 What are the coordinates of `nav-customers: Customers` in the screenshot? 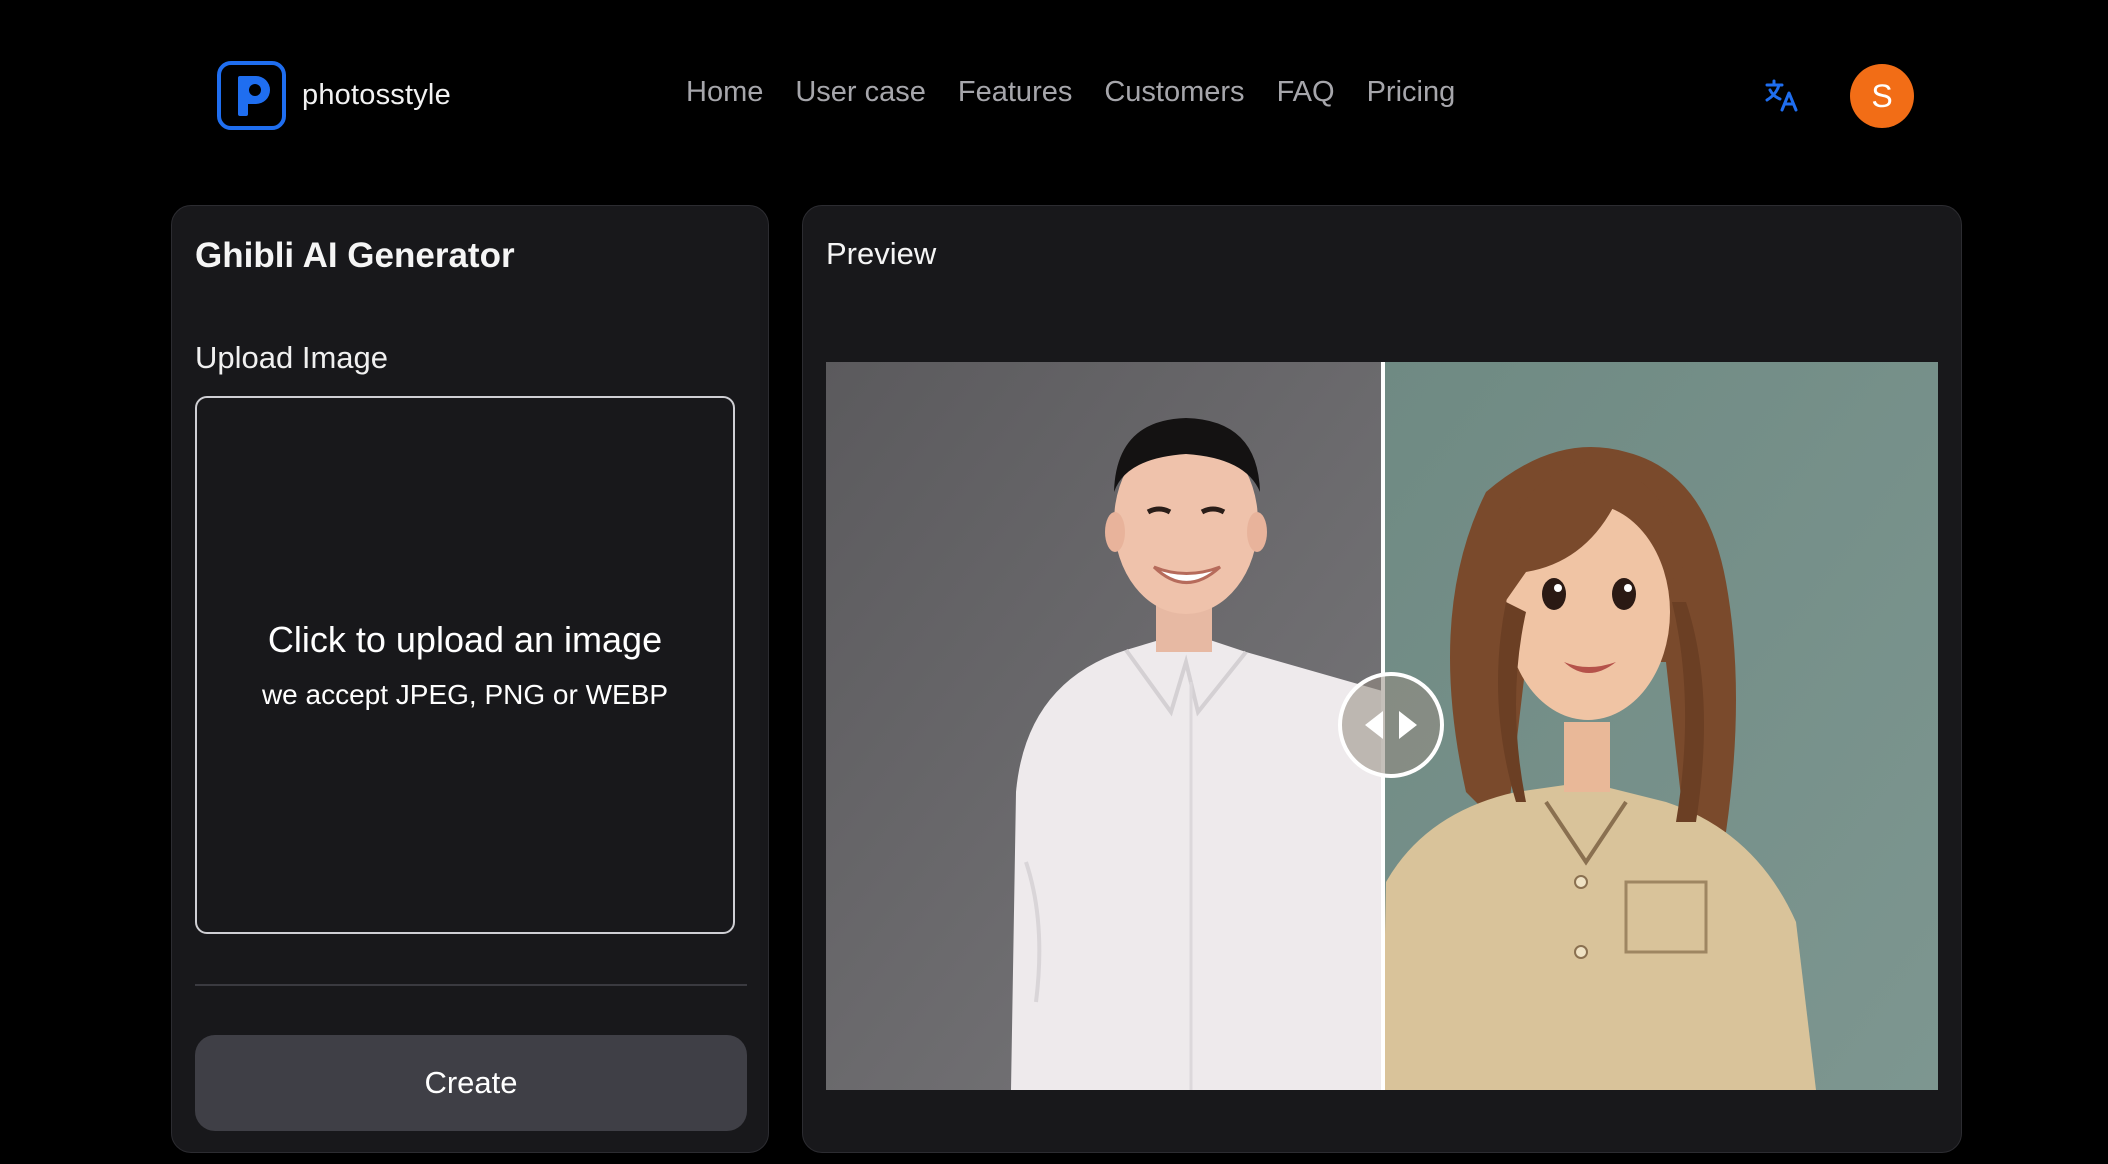 It's located at (1174, 92).